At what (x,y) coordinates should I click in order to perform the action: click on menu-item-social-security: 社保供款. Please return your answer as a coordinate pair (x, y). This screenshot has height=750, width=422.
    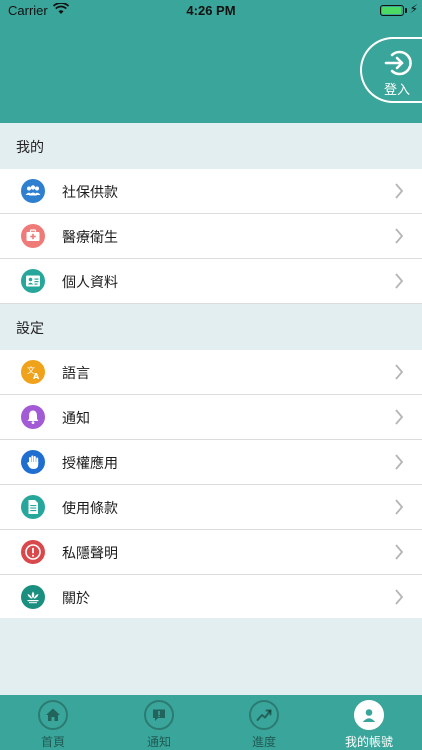
    Looking at the image, I should click on (211, 191).